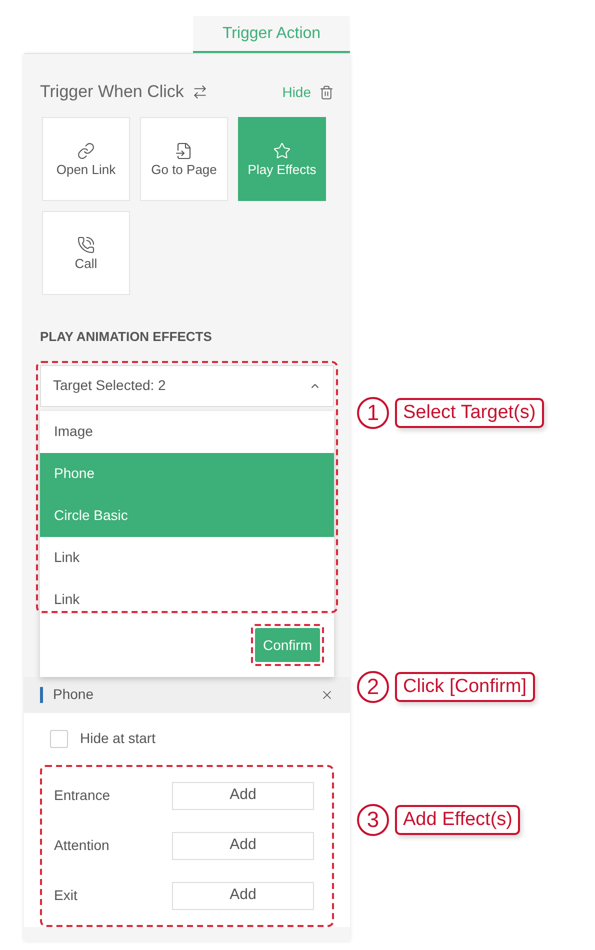  I want to click on page-icon, so click(184, 151).